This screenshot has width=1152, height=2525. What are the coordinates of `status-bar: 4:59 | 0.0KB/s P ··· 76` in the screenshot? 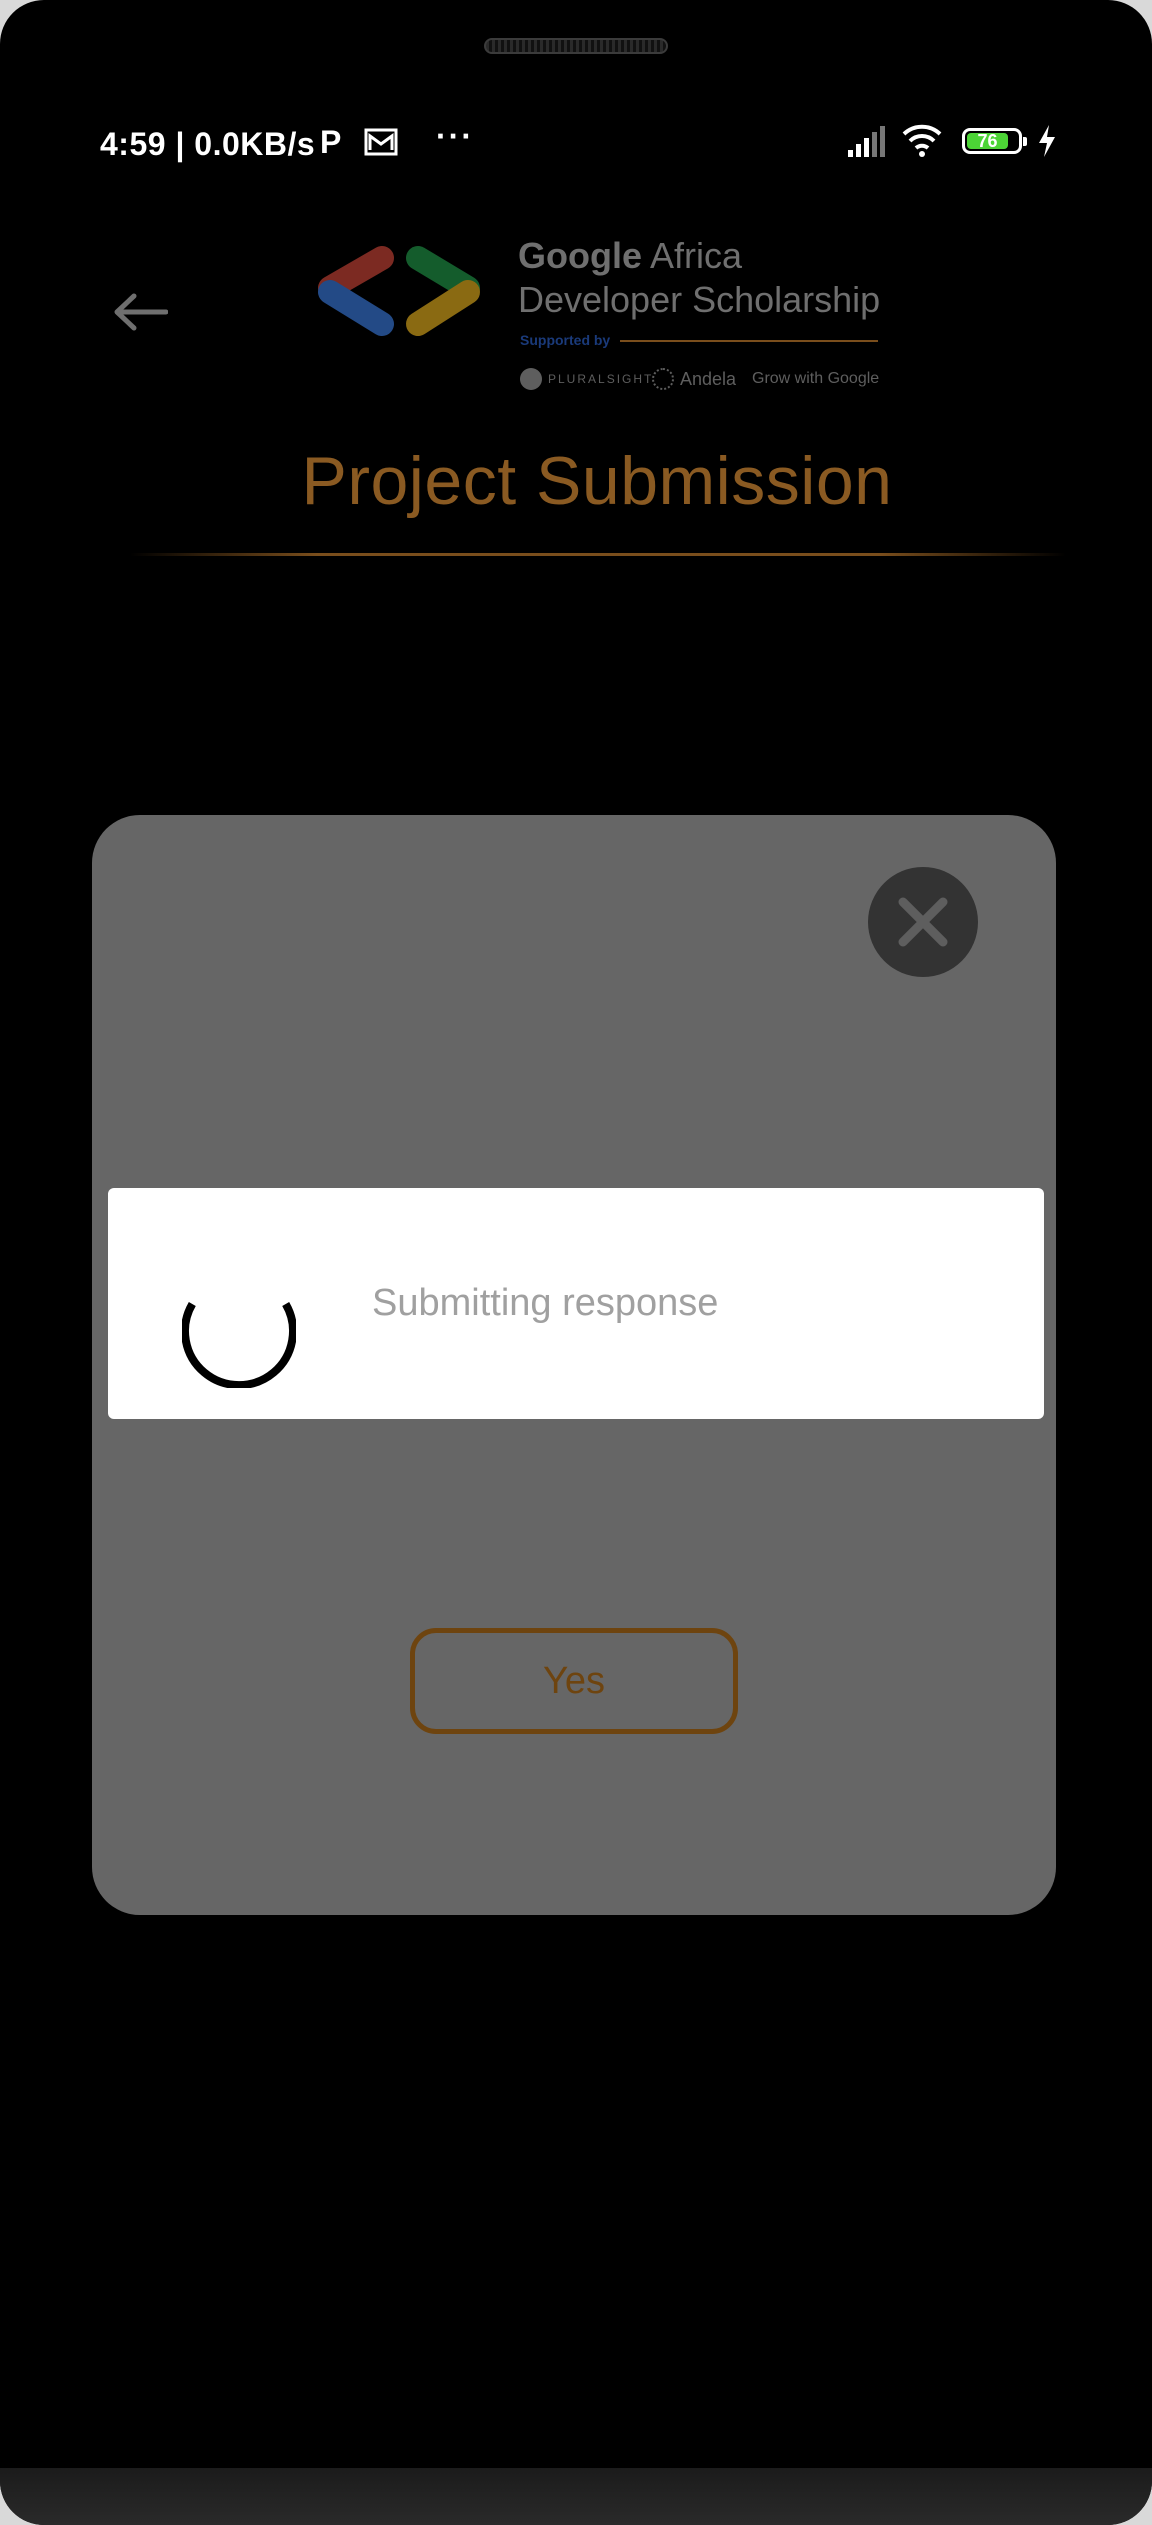 It's located at (576, 144).